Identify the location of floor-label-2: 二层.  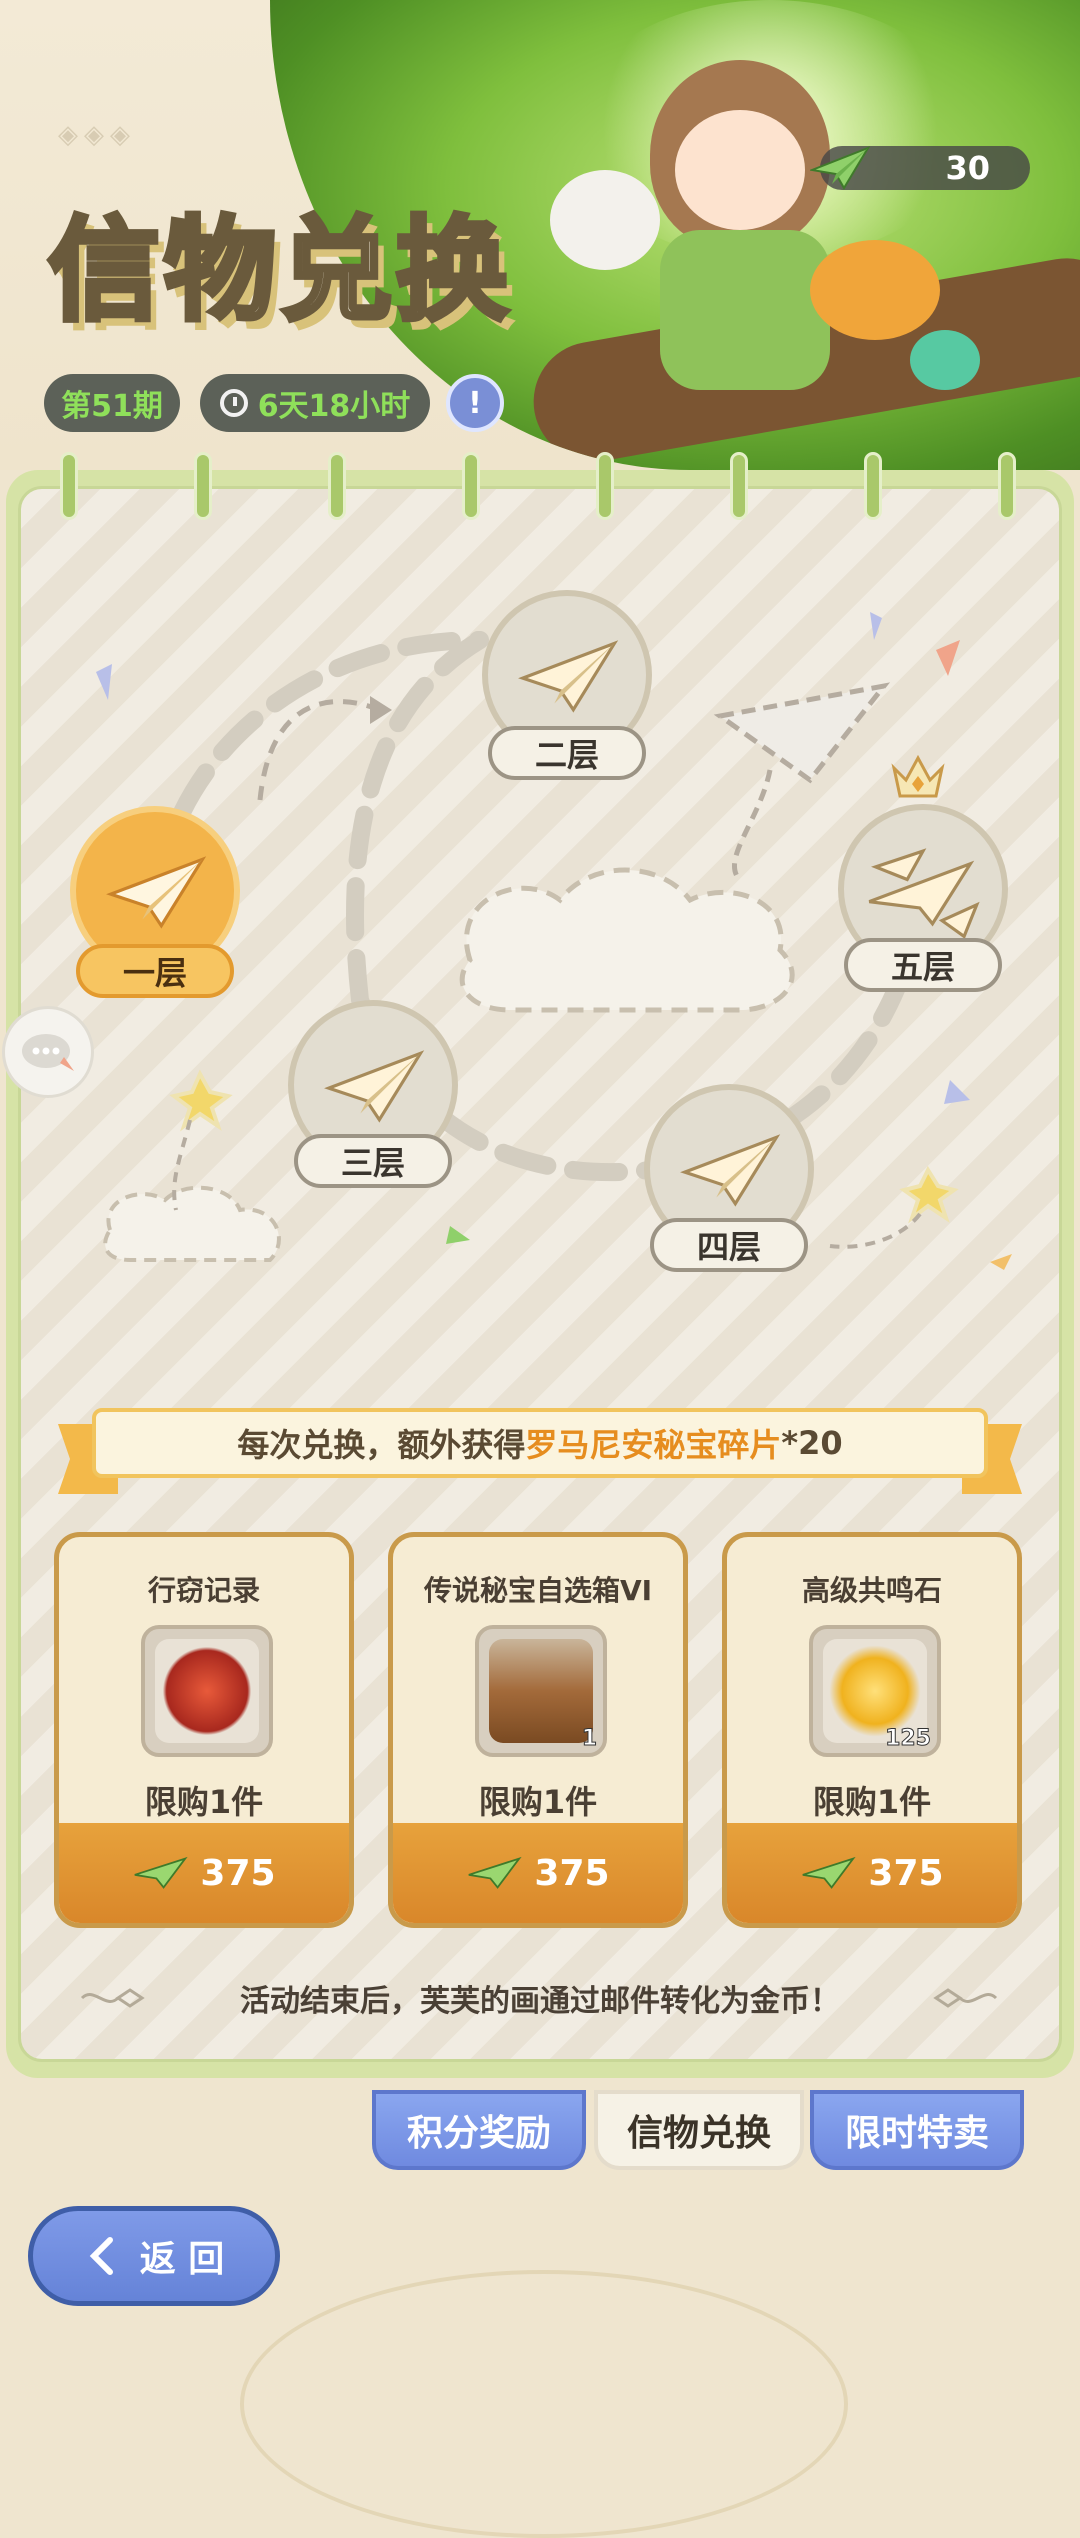
(567, 753).